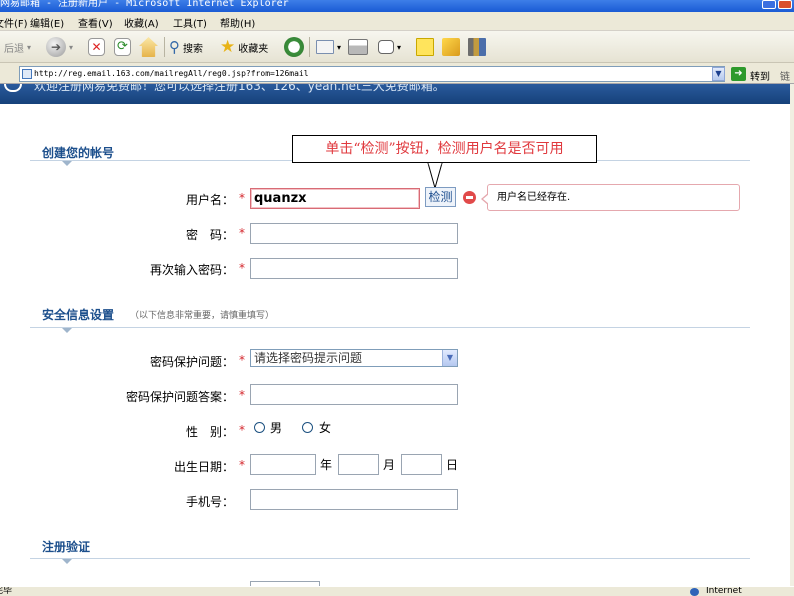 This screenshot has width=794, height=596. Describe the element at coordinates (421, 464) in the screenshot. I see `birth-day-input` at that location.